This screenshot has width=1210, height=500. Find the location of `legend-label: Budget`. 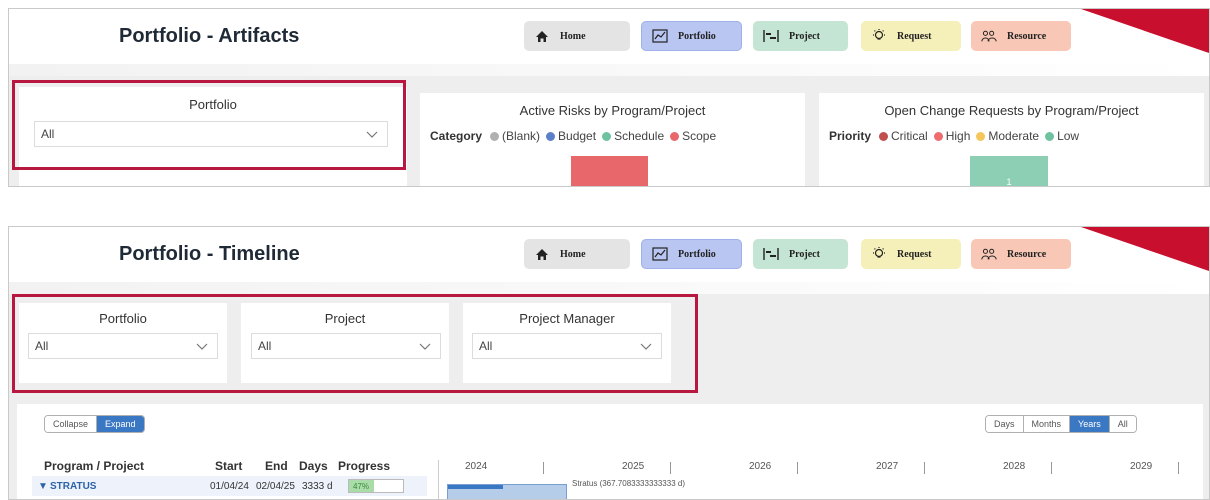

legend-label: Budget is located at coordinates (577, 136).